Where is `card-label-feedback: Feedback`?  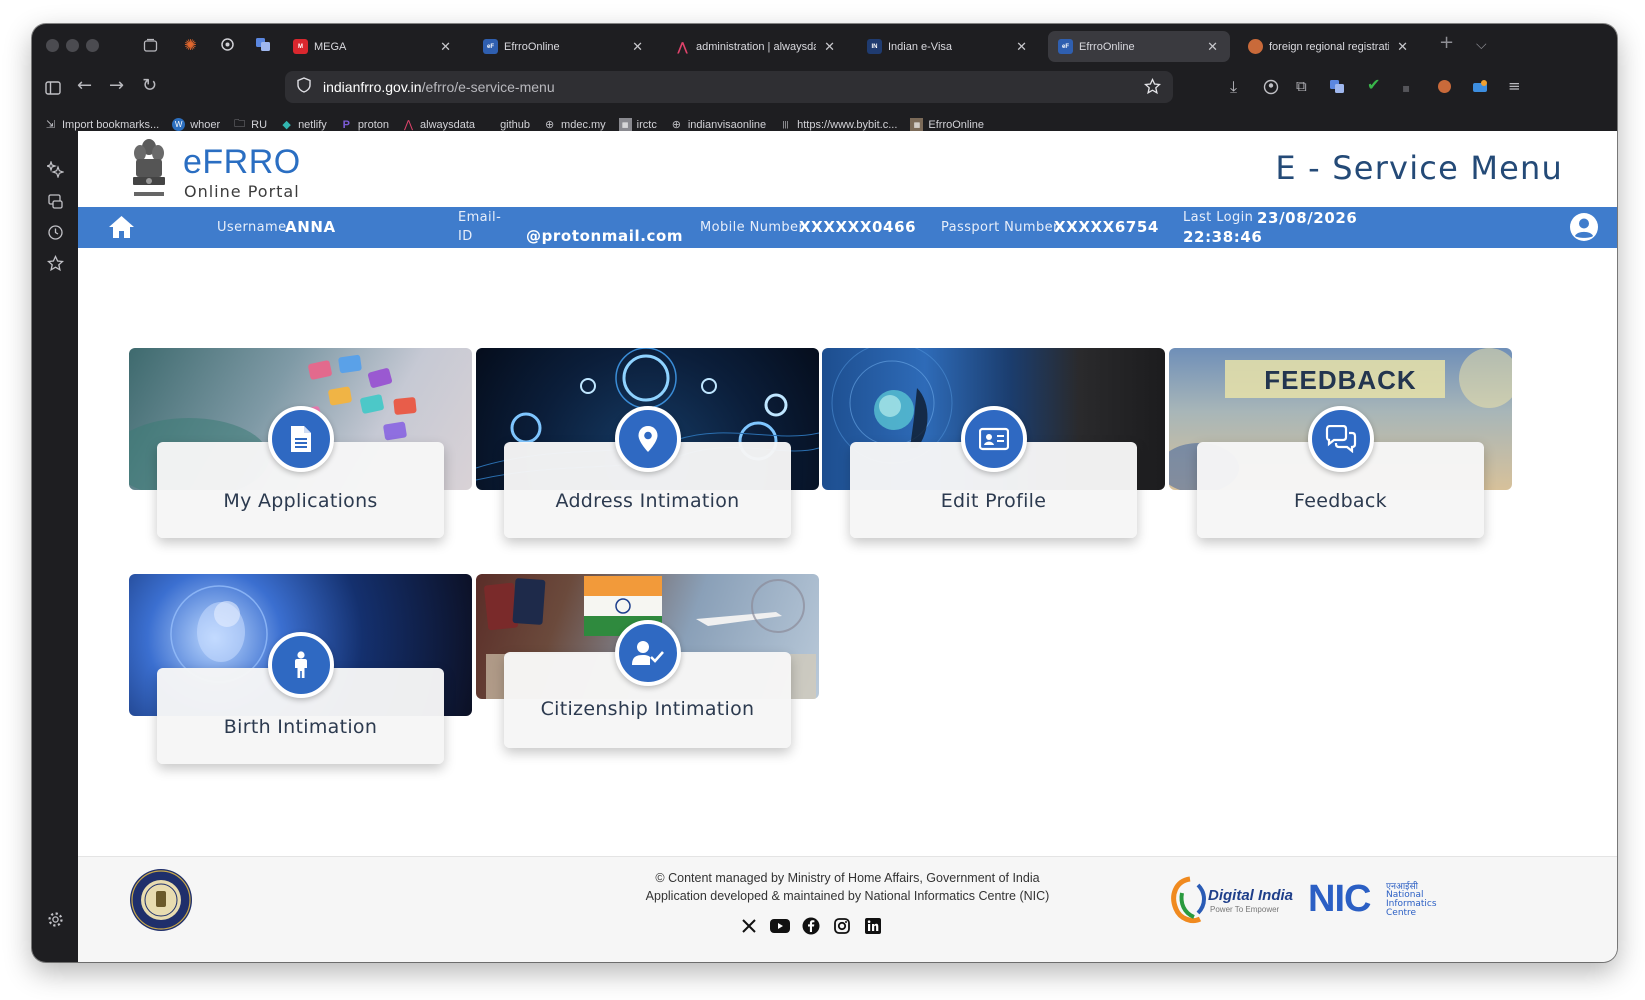
card-label-feedback: Feedback is located at coordinates (1340, 501).